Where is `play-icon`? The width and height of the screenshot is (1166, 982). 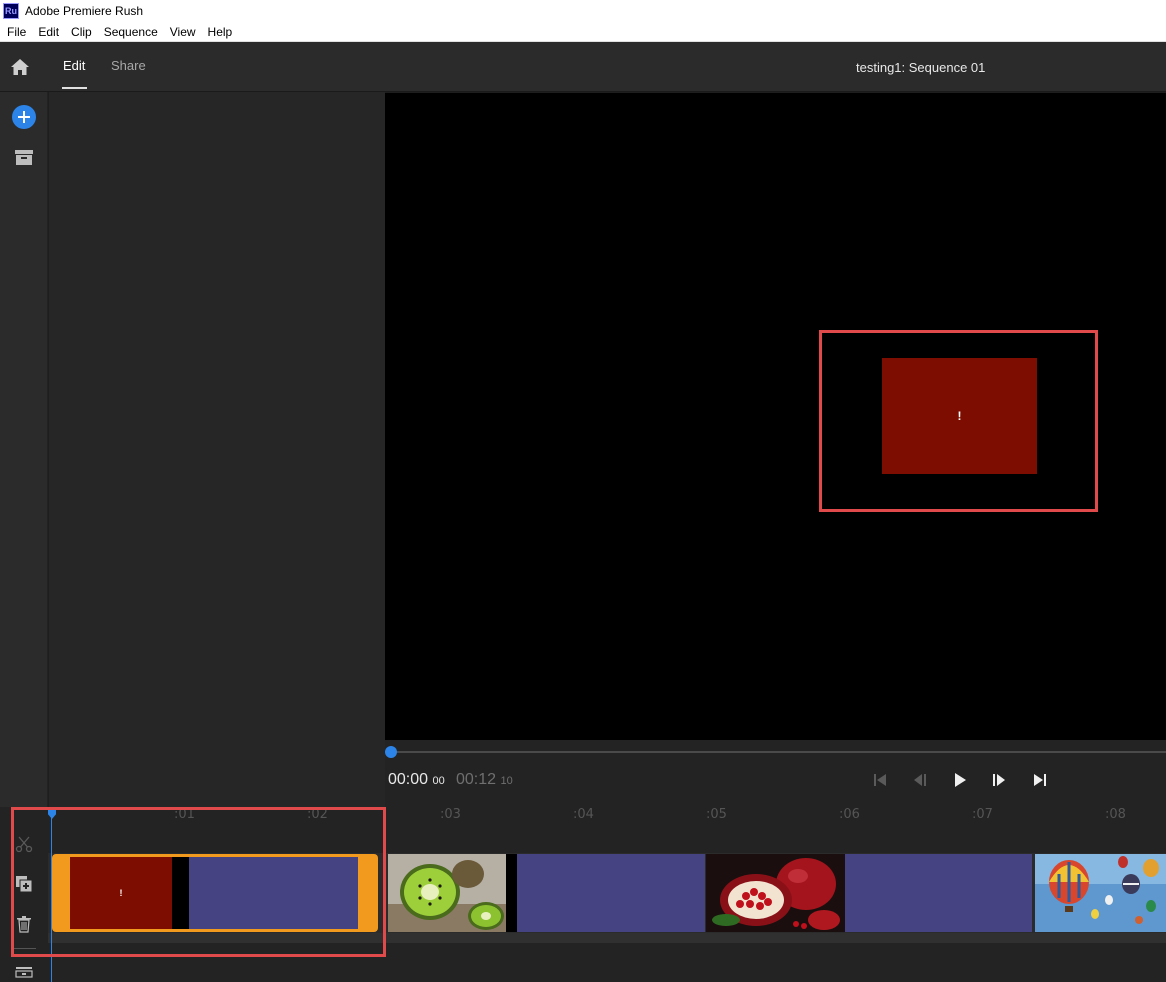 play-icon is located at coordinates (960, 780).